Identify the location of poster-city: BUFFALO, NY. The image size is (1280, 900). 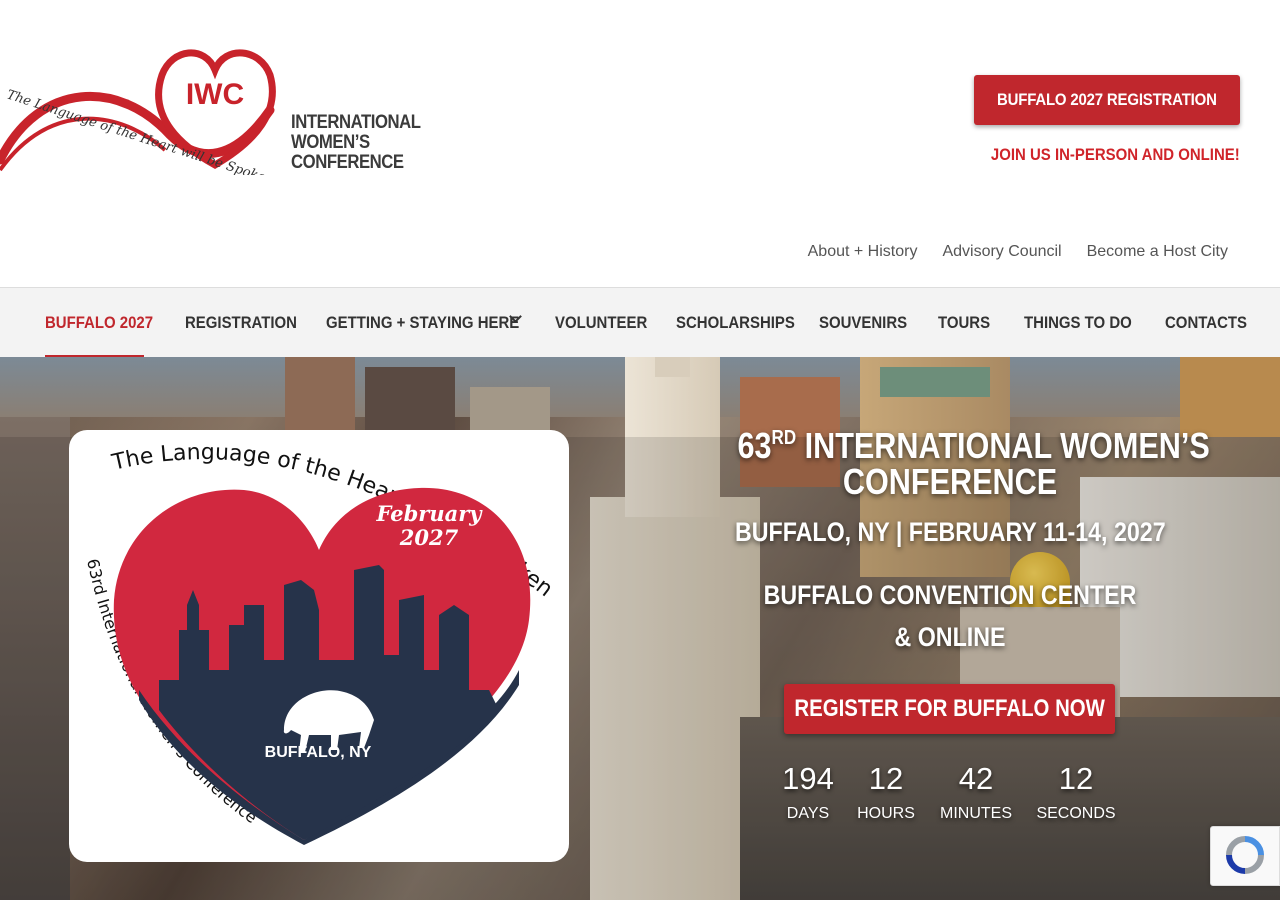
(318, 752).